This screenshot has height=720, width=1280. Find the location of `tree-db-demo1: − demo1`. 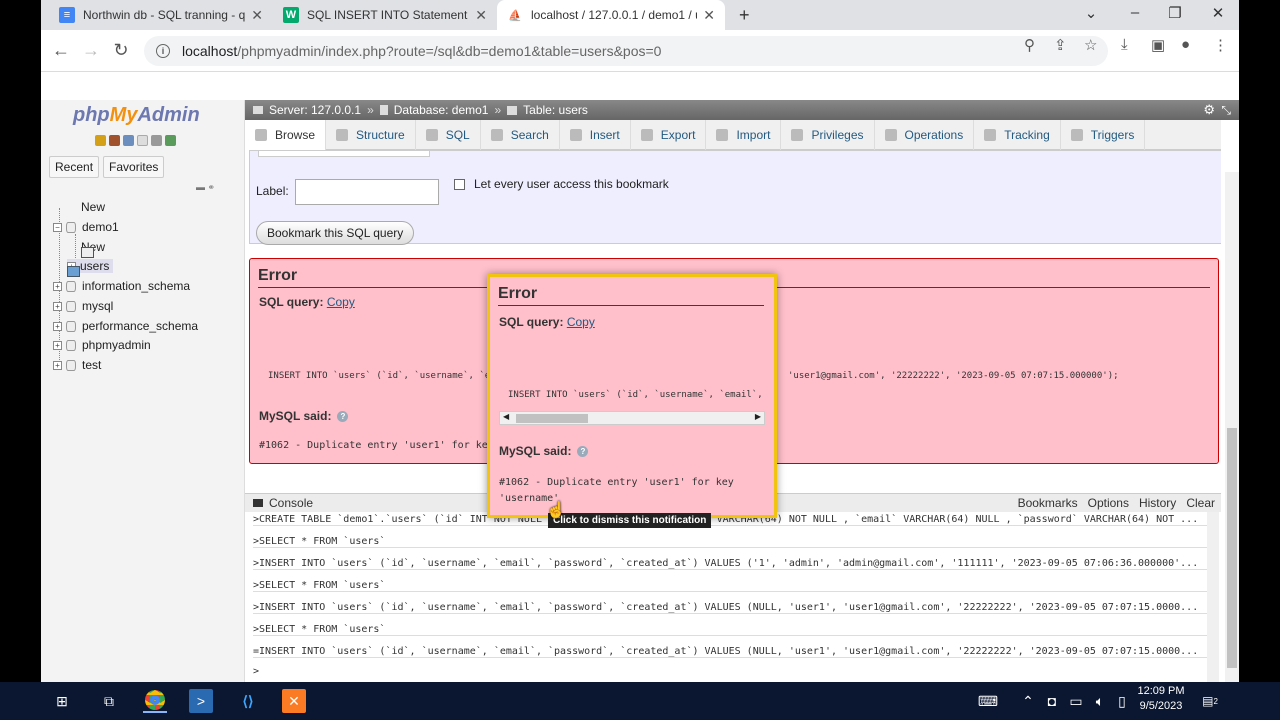

tree-db-demo1: − demo1 is located at coordinates (86, 227).